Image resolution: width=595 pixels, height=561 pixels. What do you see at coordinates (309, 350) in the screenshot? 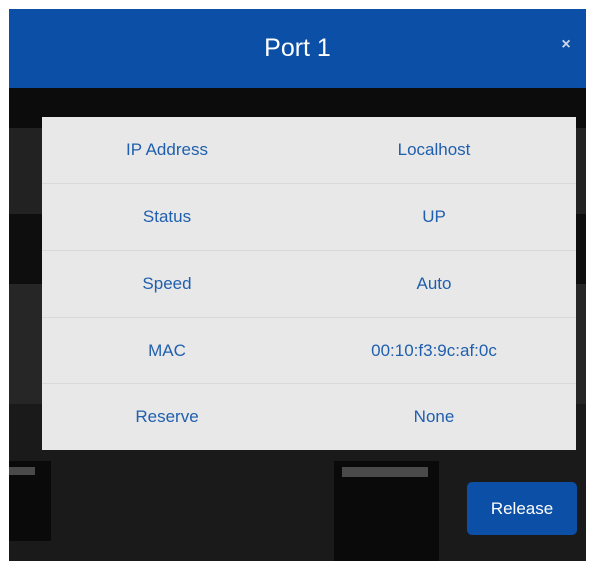
I see `table-row: MAC 00:10:f3:9c:af:0c` at bounding box center [309, 350].